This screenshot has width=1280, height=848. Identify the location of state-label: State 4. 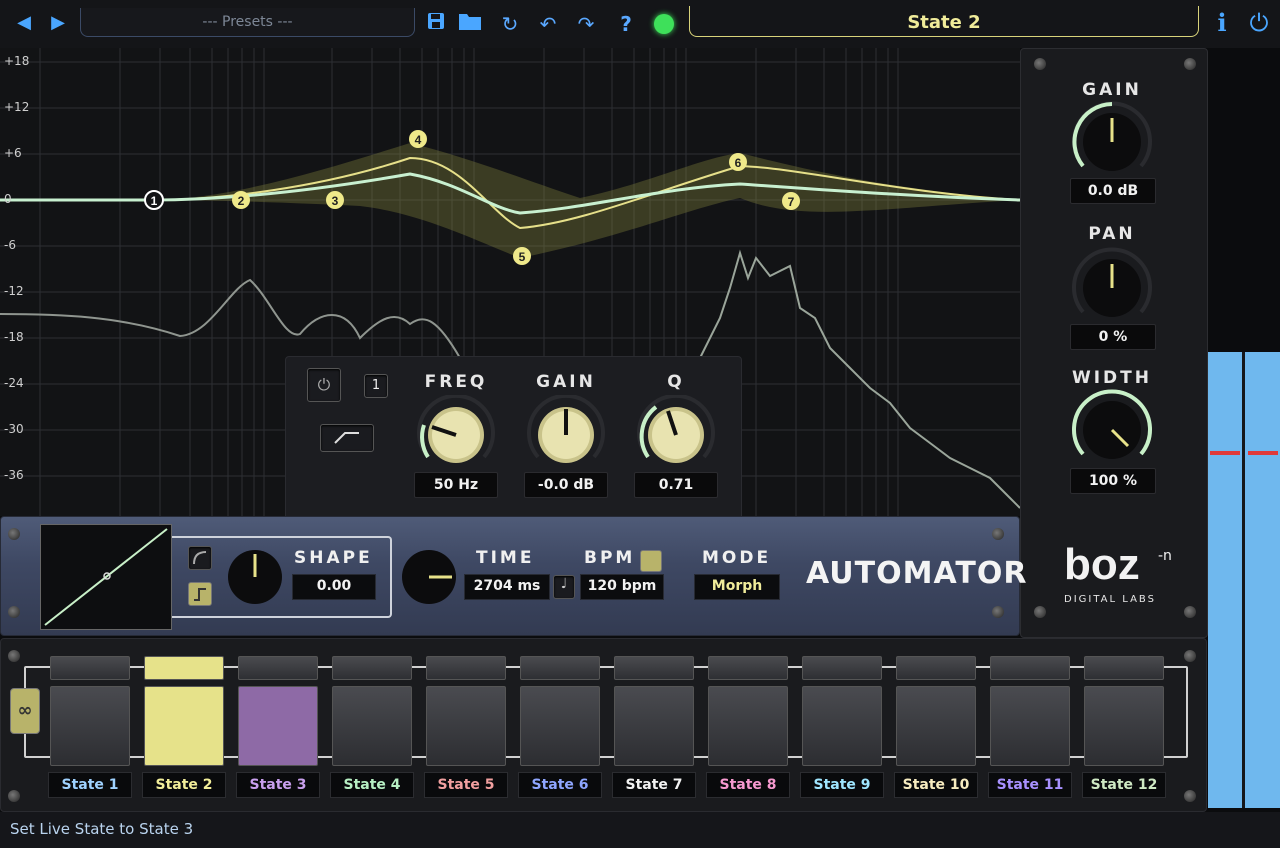
(372, 785).